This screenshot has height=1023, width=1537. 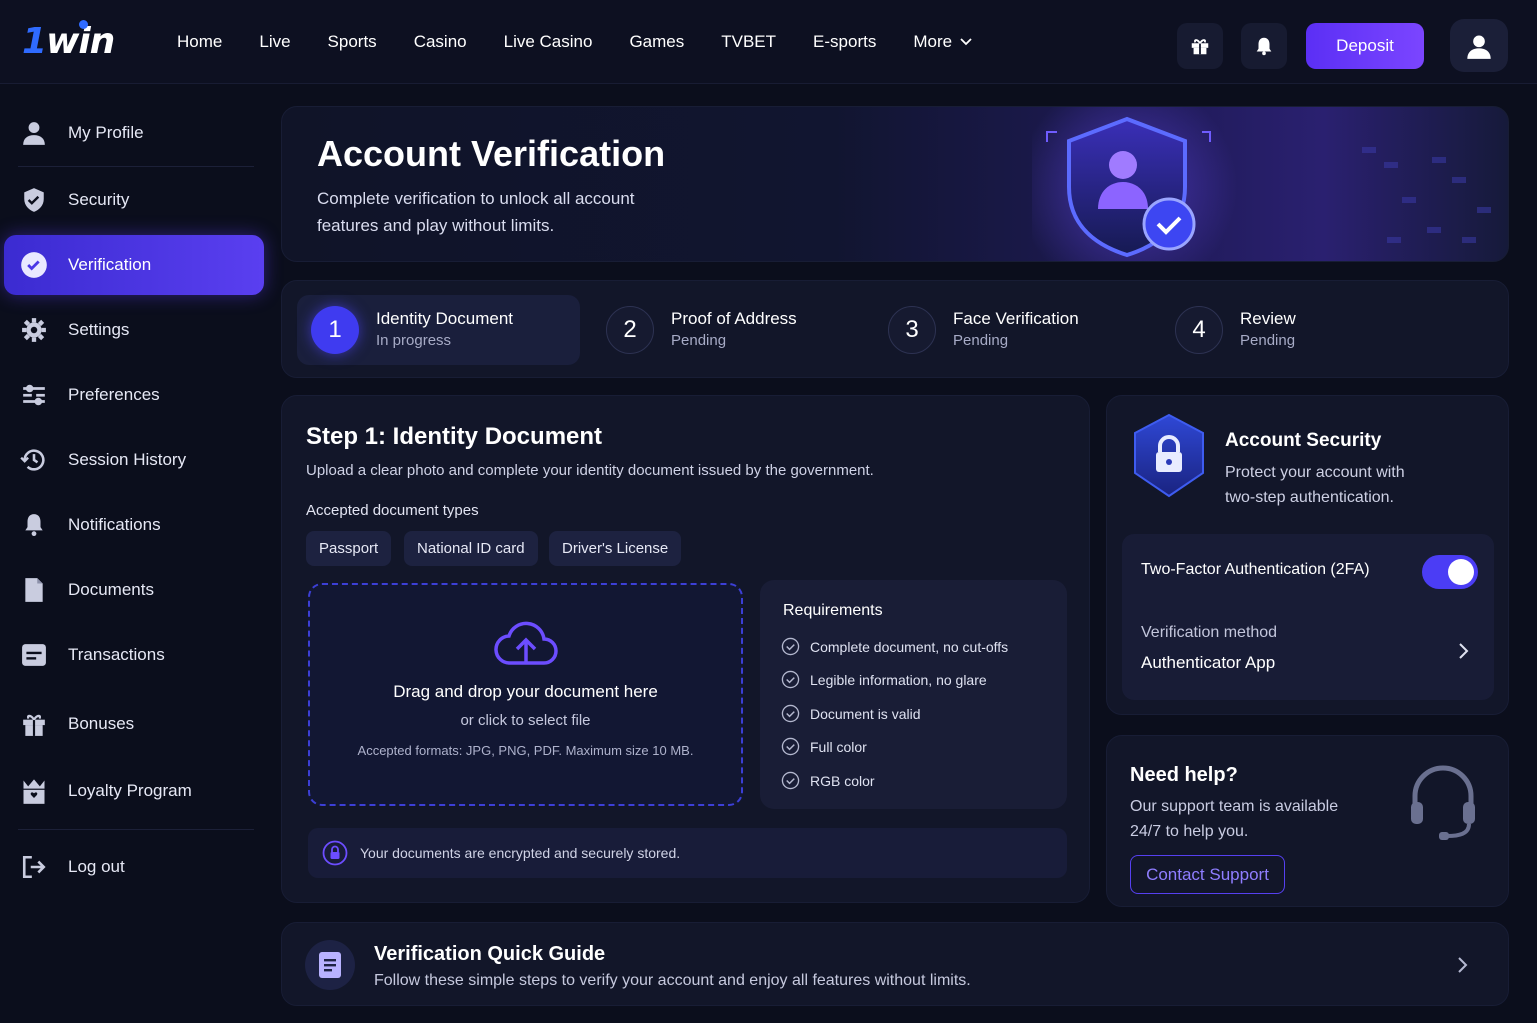 I want to click on logout-button: Log out, so click(x=134, y=867).